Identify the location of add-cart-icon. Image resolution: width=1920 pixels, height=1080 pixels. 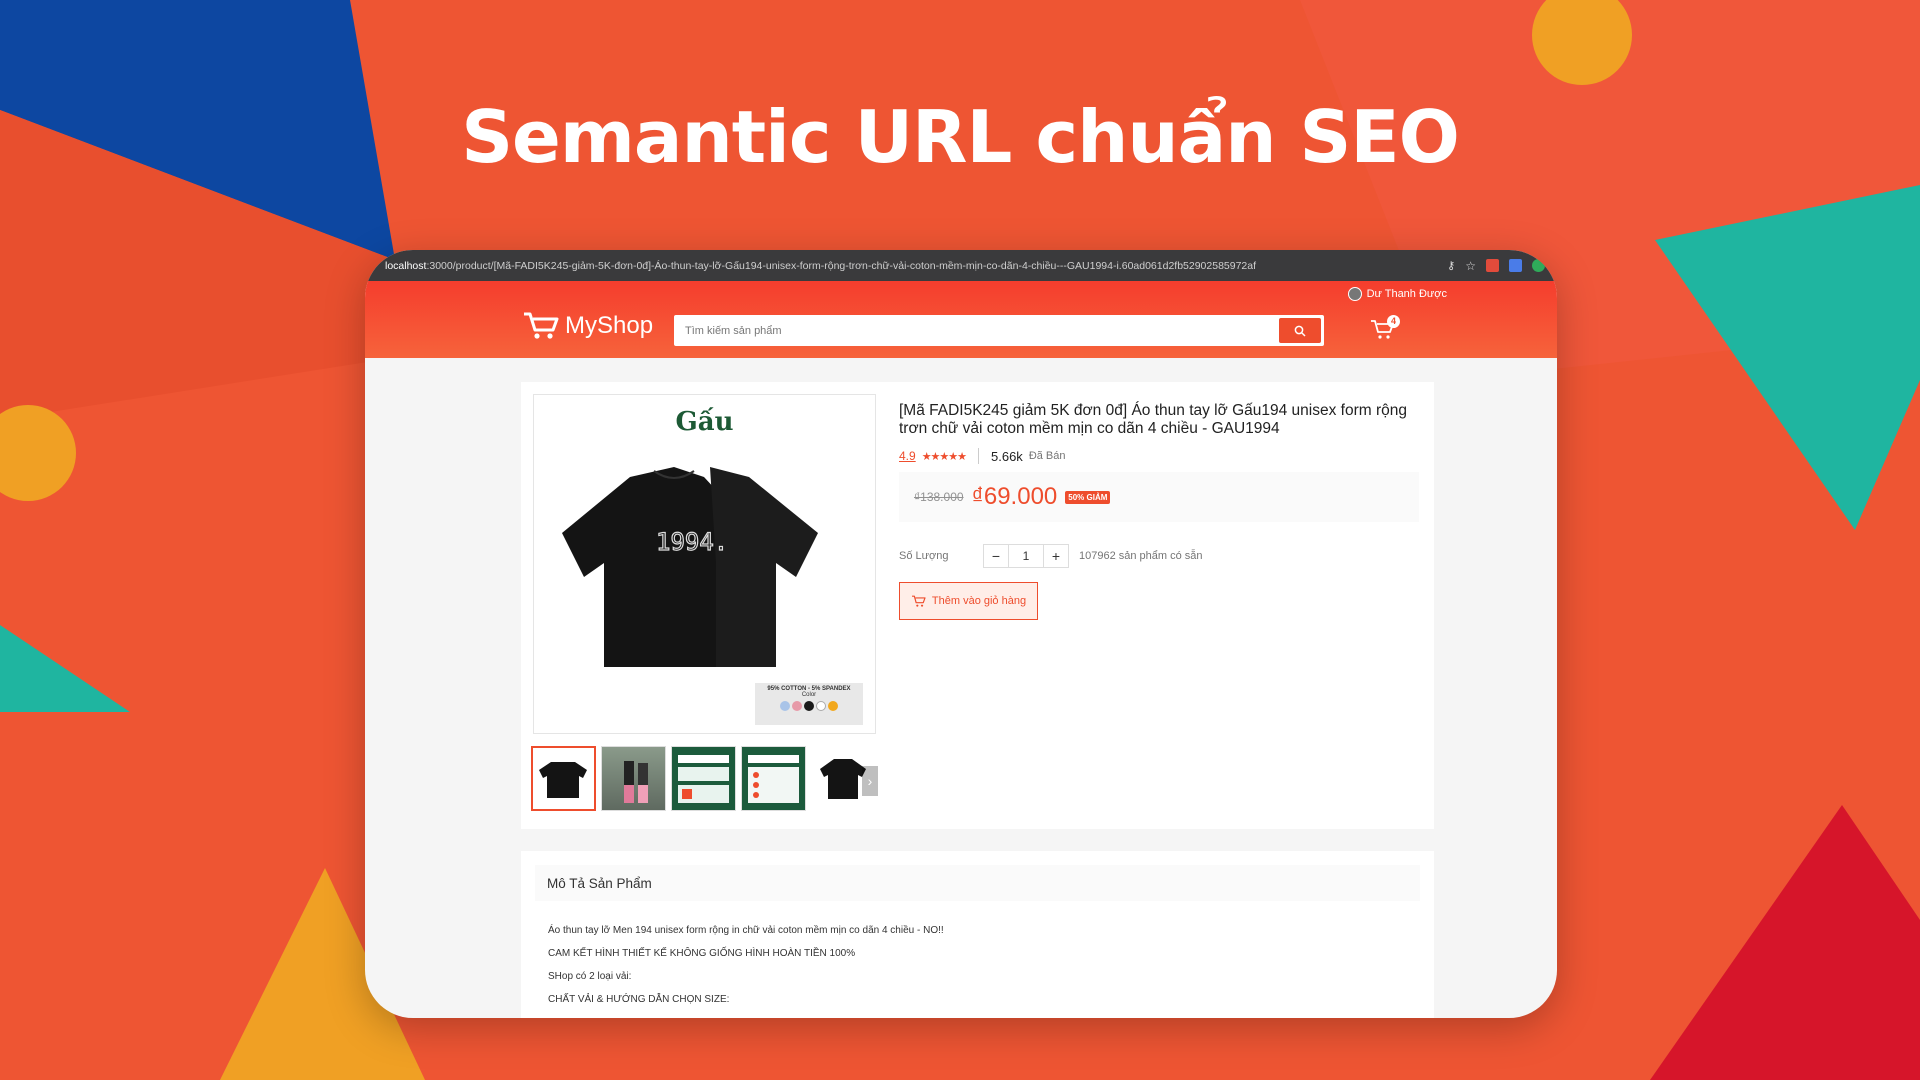
(918, 601).